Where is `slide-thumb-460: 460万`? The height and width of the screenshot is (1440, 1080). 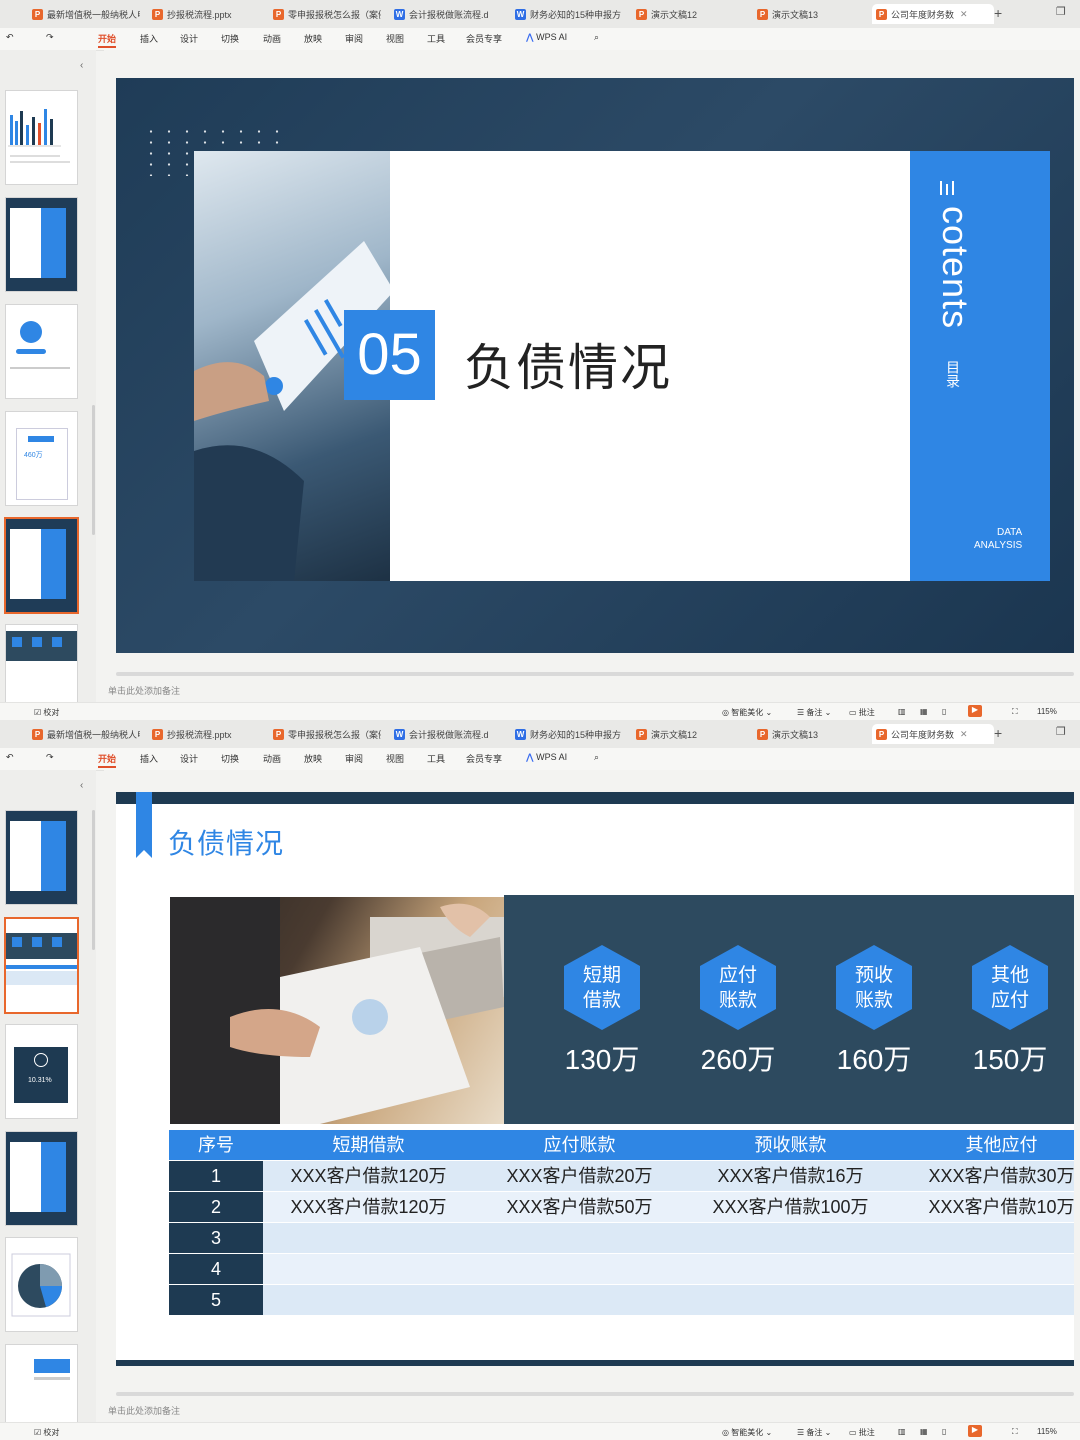
slide-thumb-460: 460万 is located at coordinates (41, 458).